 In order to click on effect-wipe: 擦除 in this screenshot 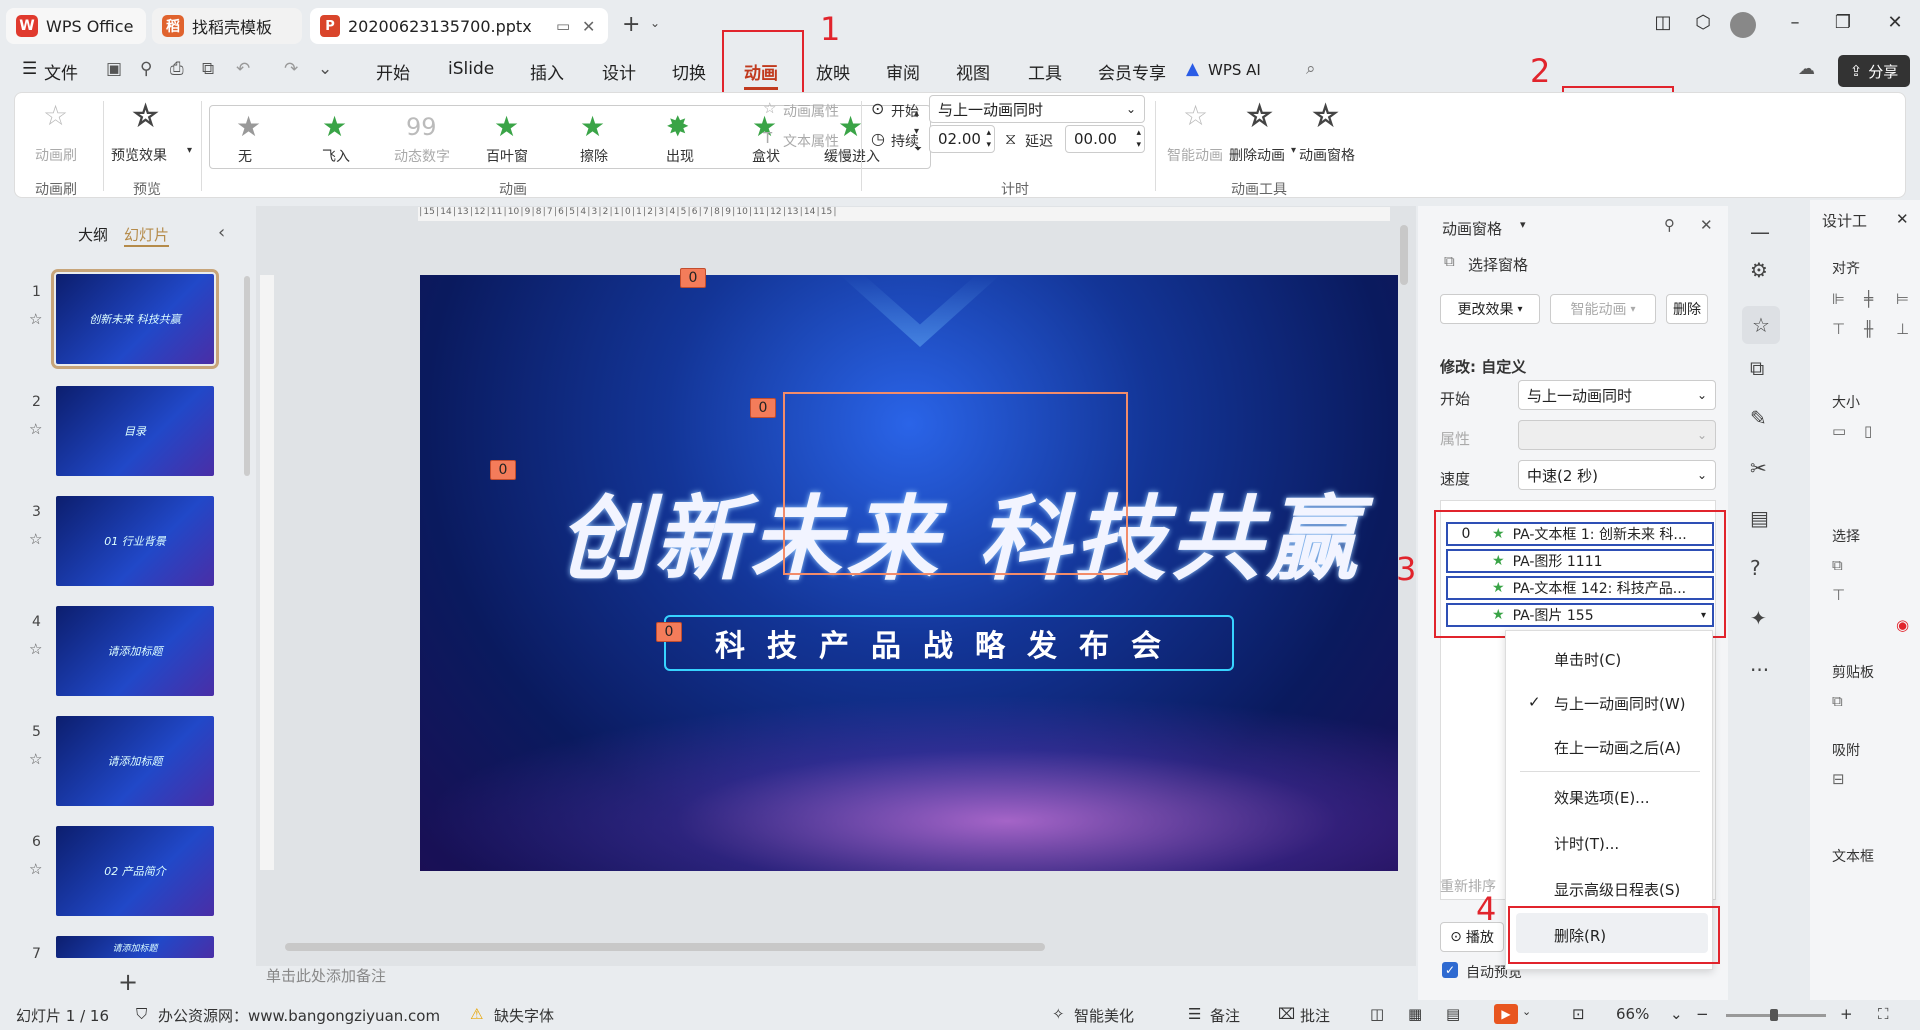, I will do `click(594, 156)`.